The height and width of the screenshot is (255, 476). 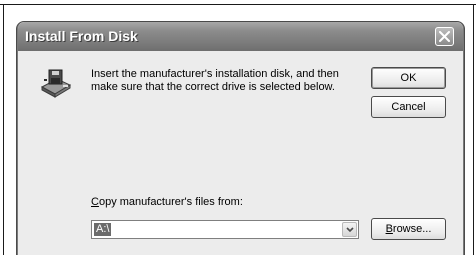 I want to click on close-icon, so click(x=444, y=36).